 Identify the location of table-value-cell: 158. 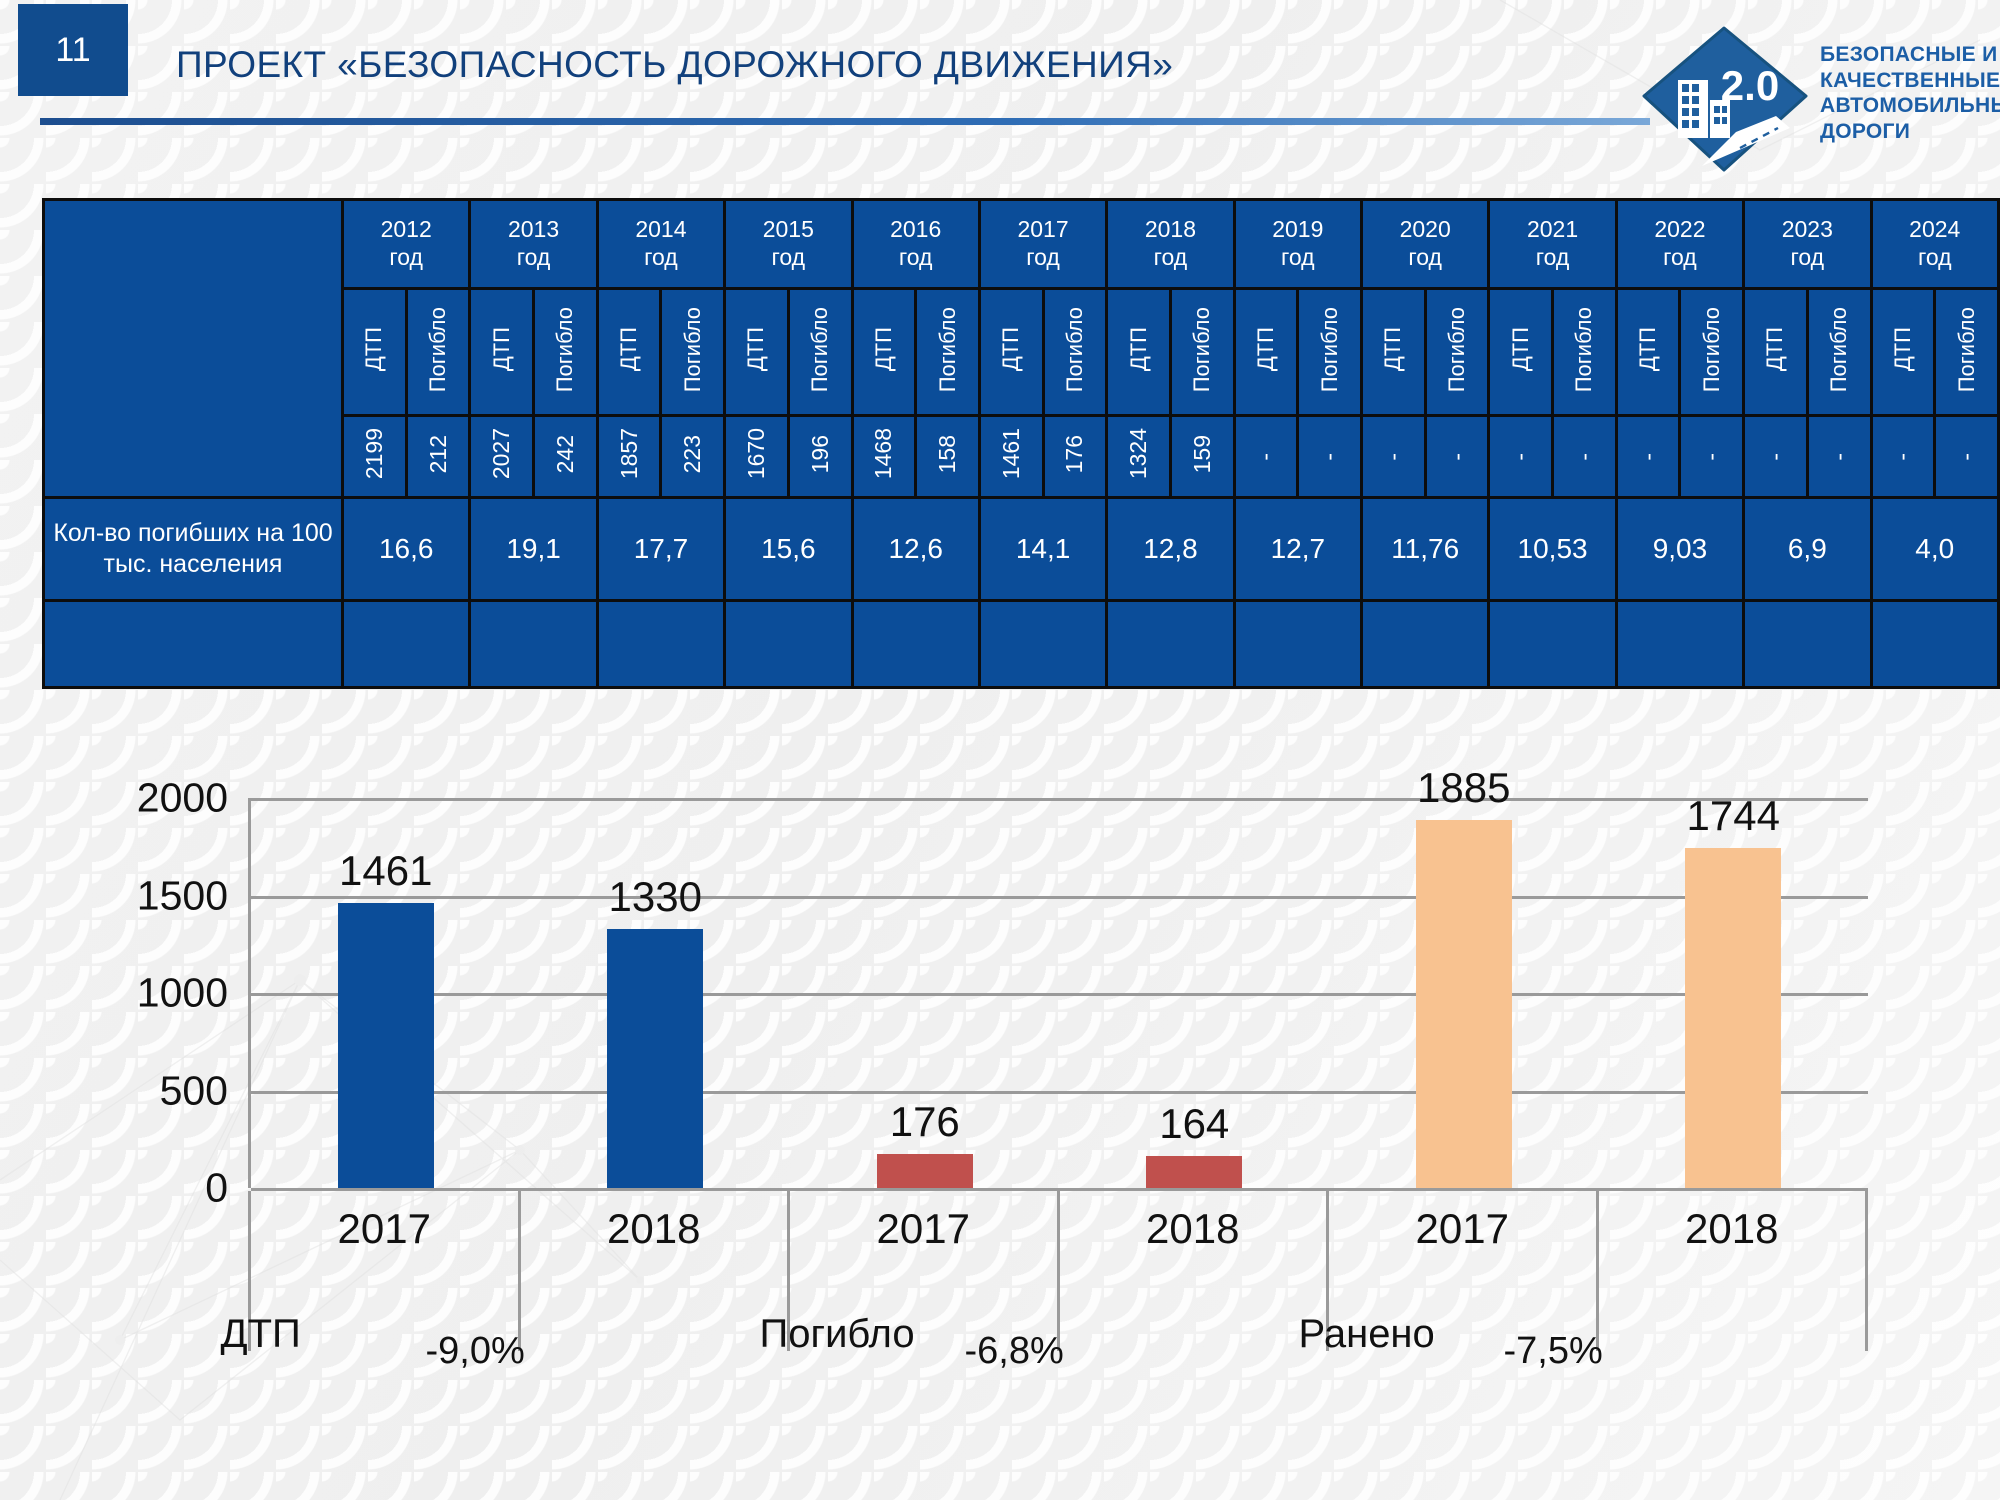
(947, 456).